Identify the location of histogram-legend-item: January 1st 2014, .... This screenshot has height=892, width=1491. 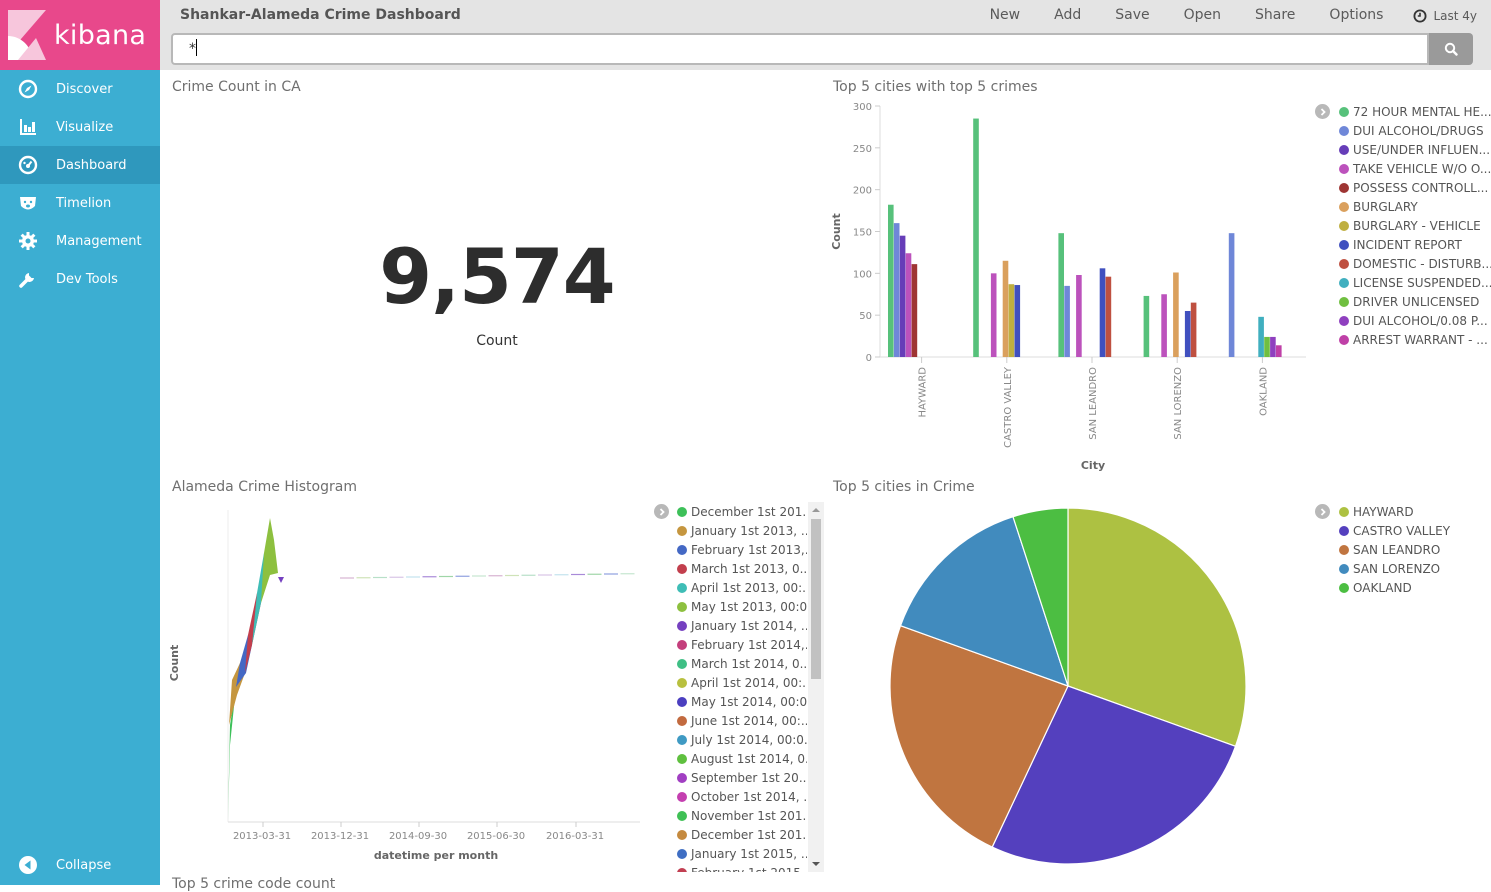
(742, 625).